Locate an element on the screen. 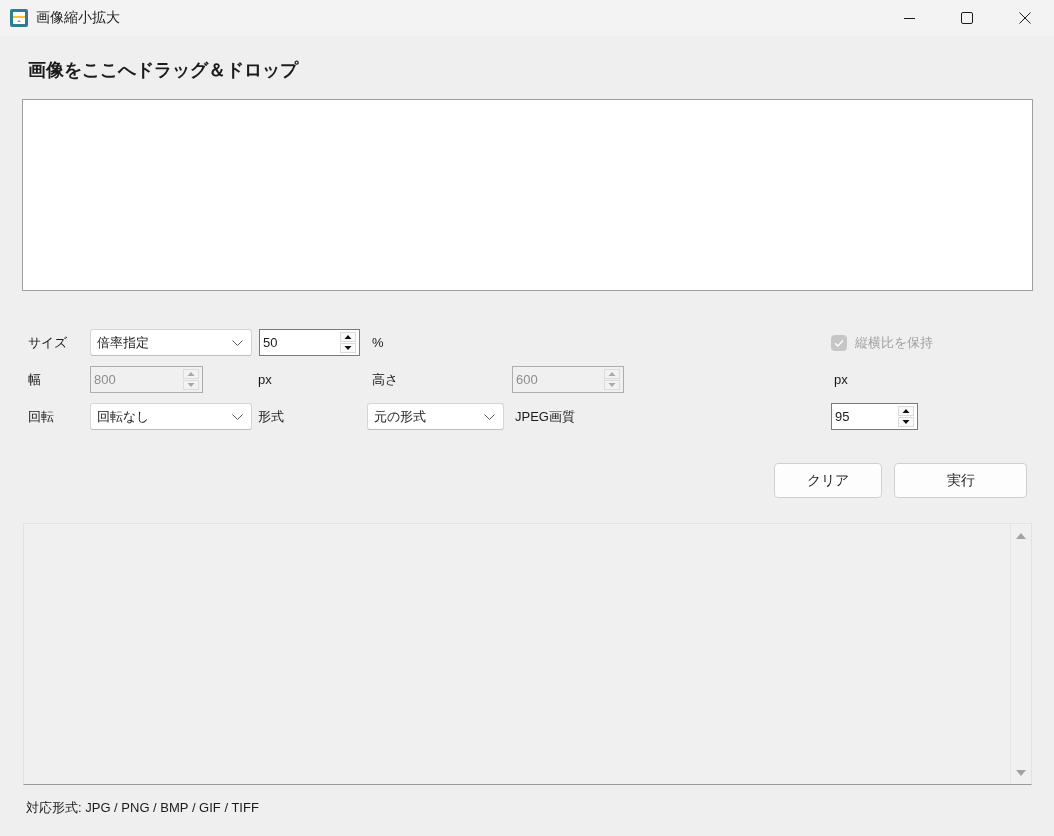 Image resolution: width=1054 pixels, height=836 pixels. close-icon is located at coordinates (1025, 18).